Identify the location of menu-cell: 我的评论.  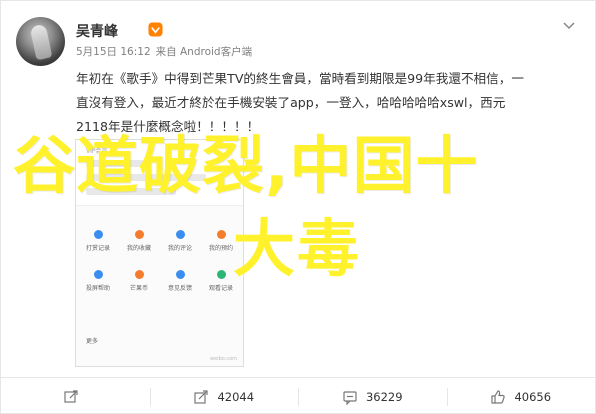
(180, 241).